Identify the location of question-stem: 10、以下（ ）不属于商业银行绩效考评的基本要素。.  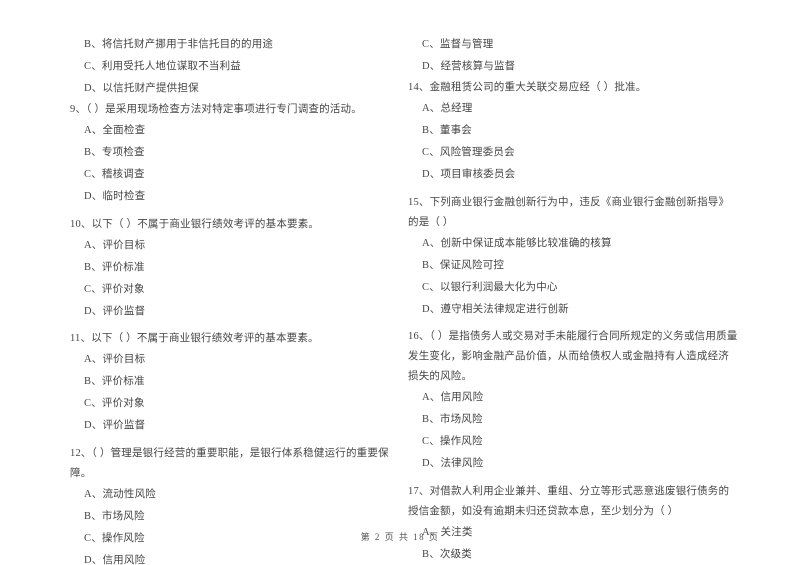
(235, 225).